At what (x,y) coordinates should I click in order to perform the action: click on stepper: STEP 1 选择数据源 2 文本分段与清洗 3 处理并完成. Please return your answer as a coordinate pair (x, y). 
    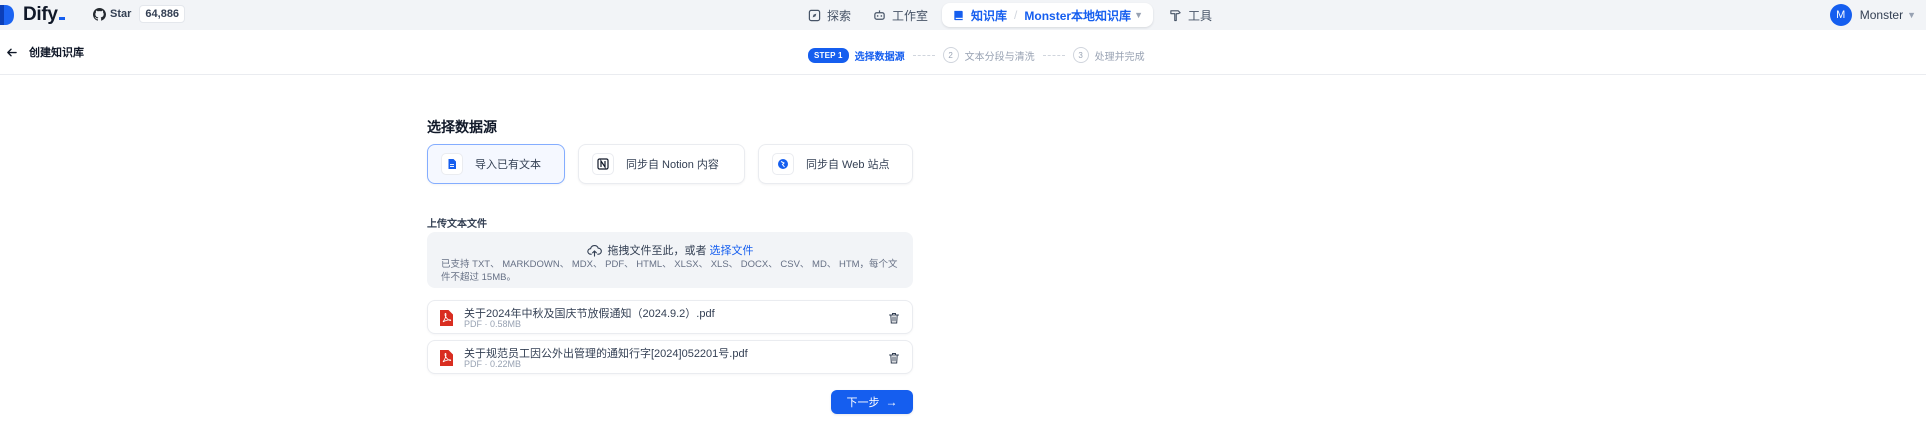
    Looking at the image, I should click on (976, 55).